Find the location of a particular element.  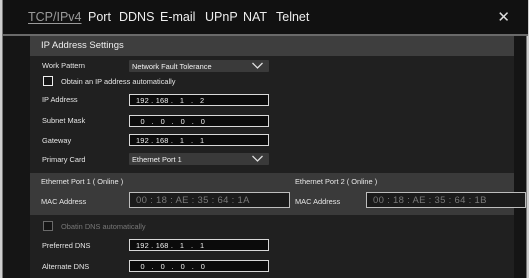

tab-telnet: Telnet is located at coordinates (292, 17).